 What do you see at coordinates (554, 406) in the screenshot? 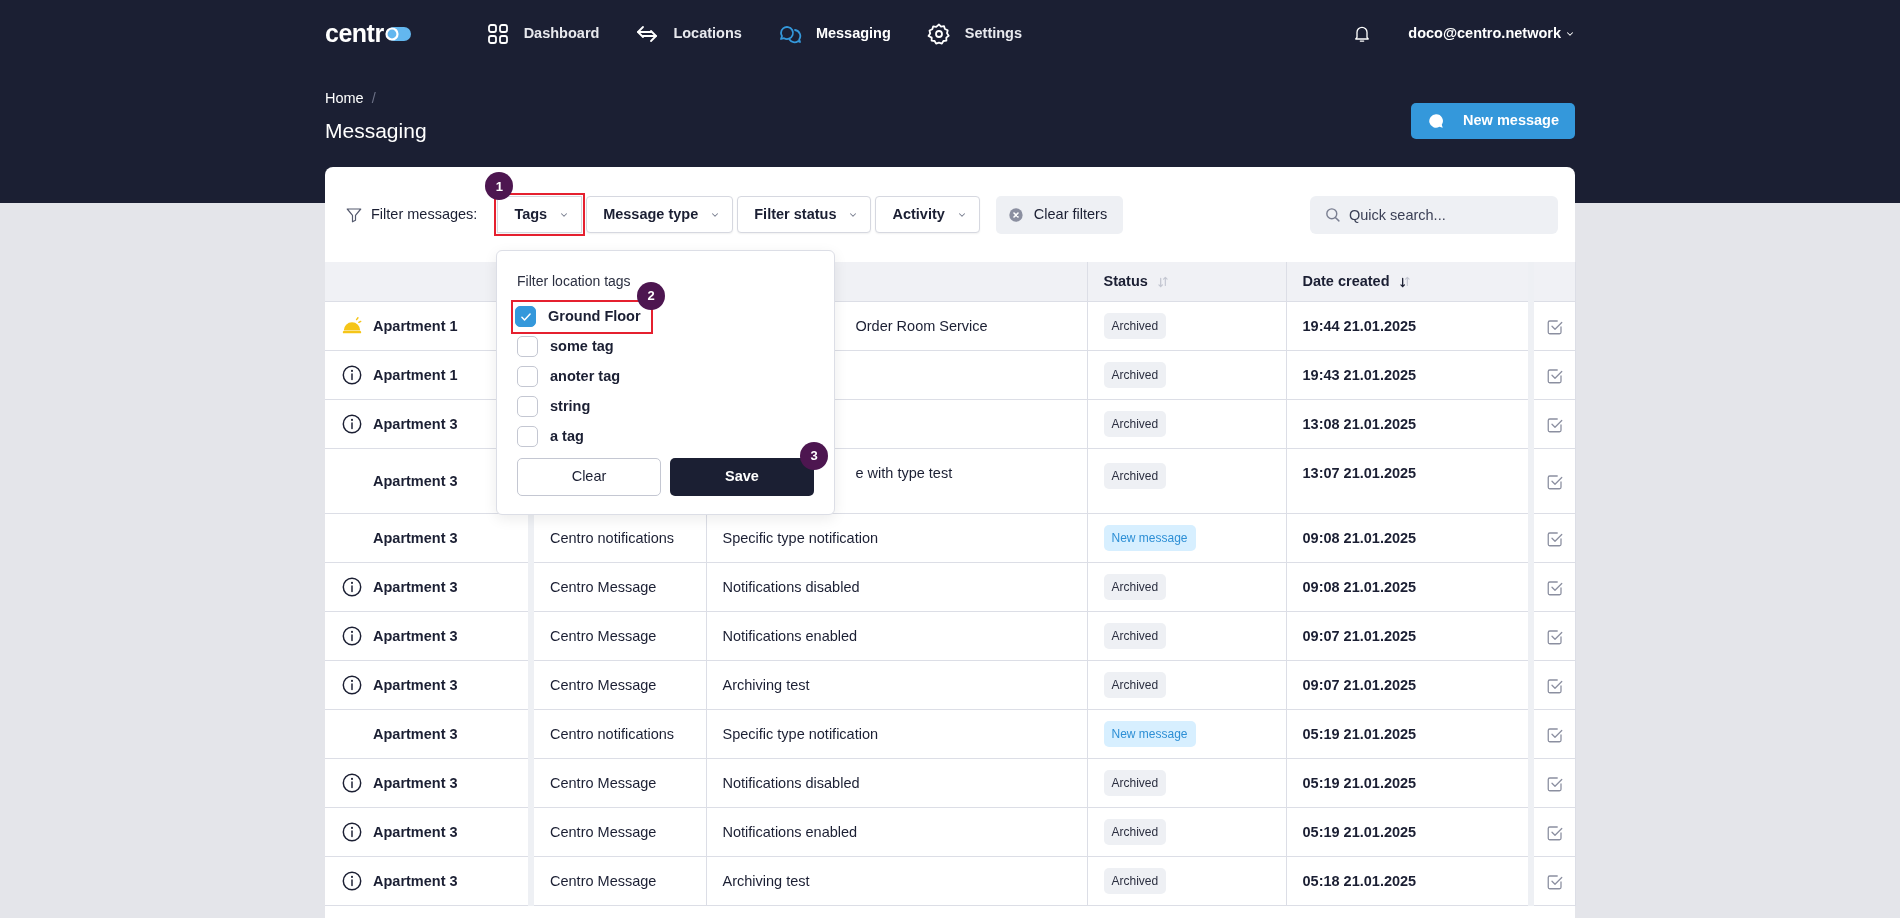
I see `tag-checkbox: string` at bounding box center [554, 406].